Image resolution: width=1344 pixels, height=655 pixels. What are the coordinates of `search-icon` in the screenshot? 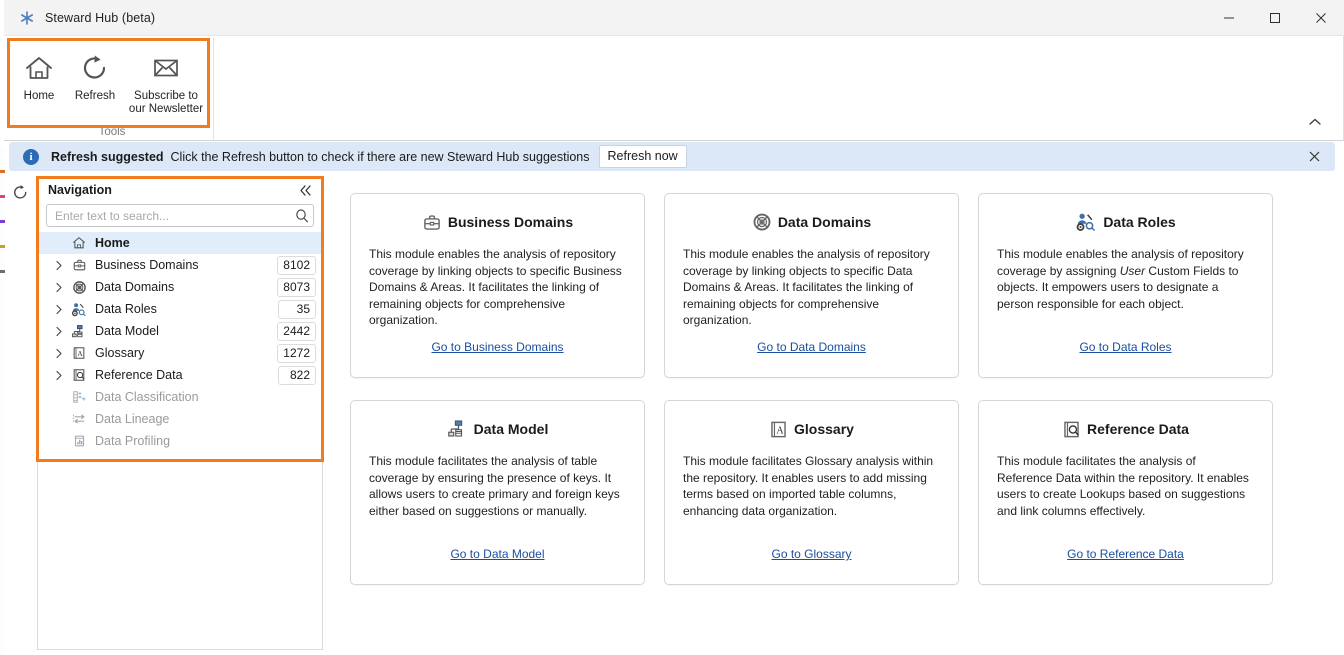 It's located at (302, 215).